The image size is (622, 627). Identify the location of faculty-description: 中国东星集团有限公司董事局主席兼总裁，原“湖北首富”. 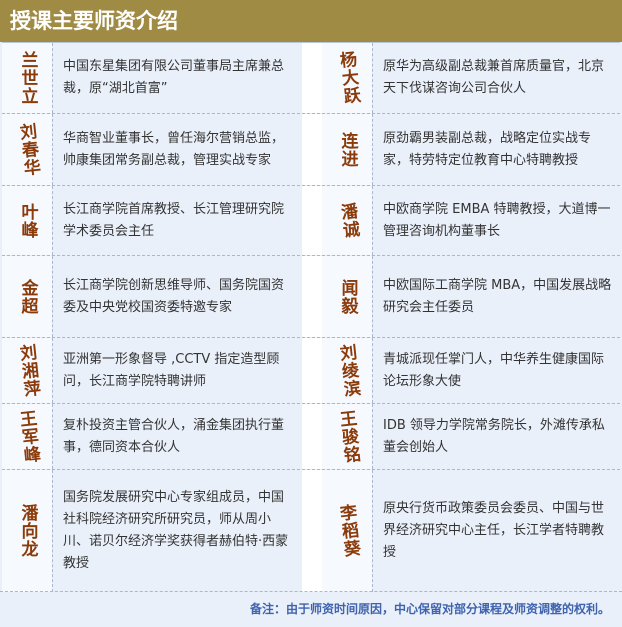
(174, 77).